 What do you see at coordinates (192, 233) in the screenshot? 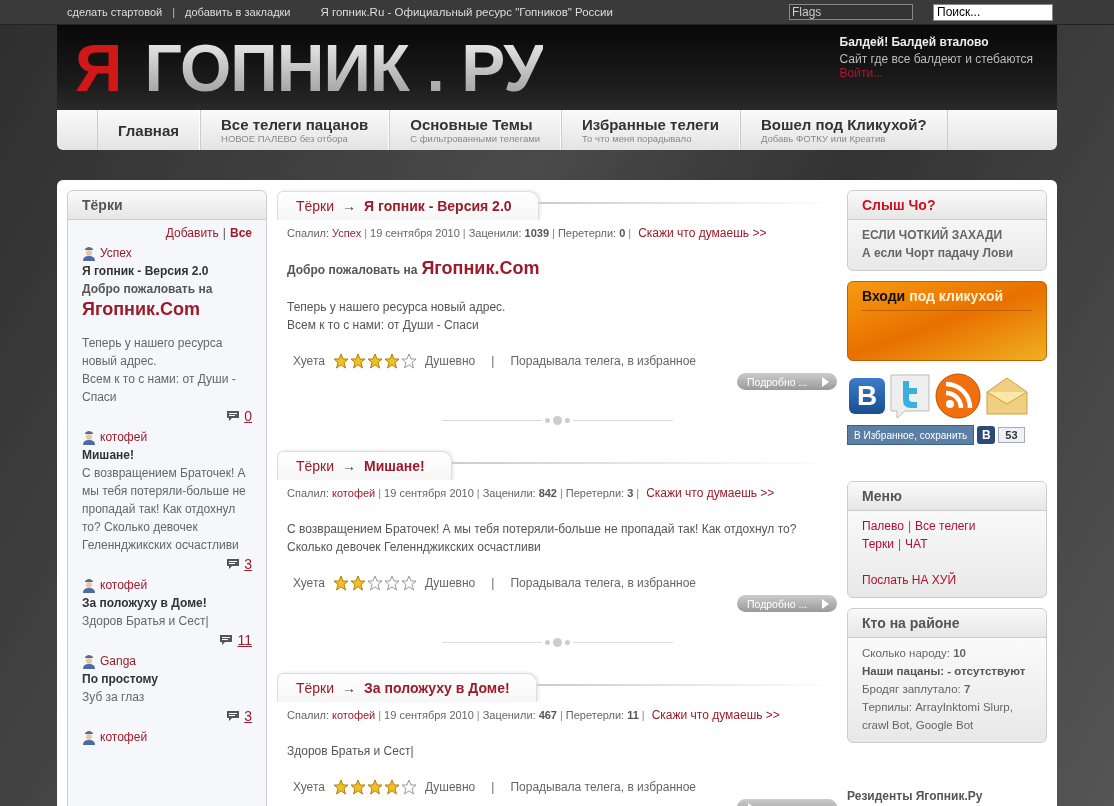
I see `add-link: Добавить` at bounding box center [192, 233].